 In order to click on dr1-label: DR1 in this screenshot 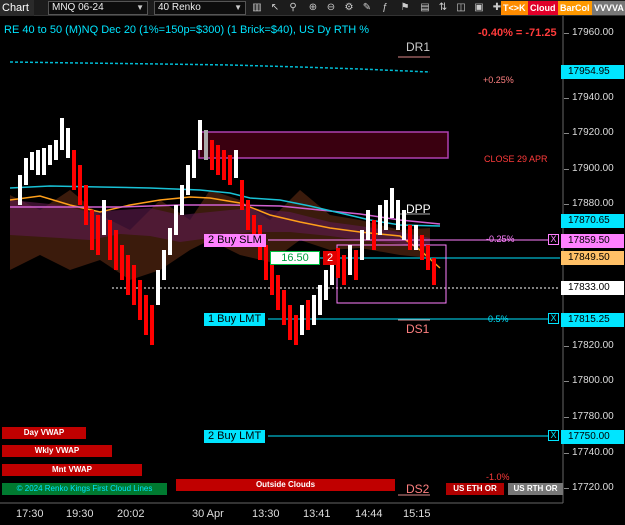, I will do `click(418, 47)`.